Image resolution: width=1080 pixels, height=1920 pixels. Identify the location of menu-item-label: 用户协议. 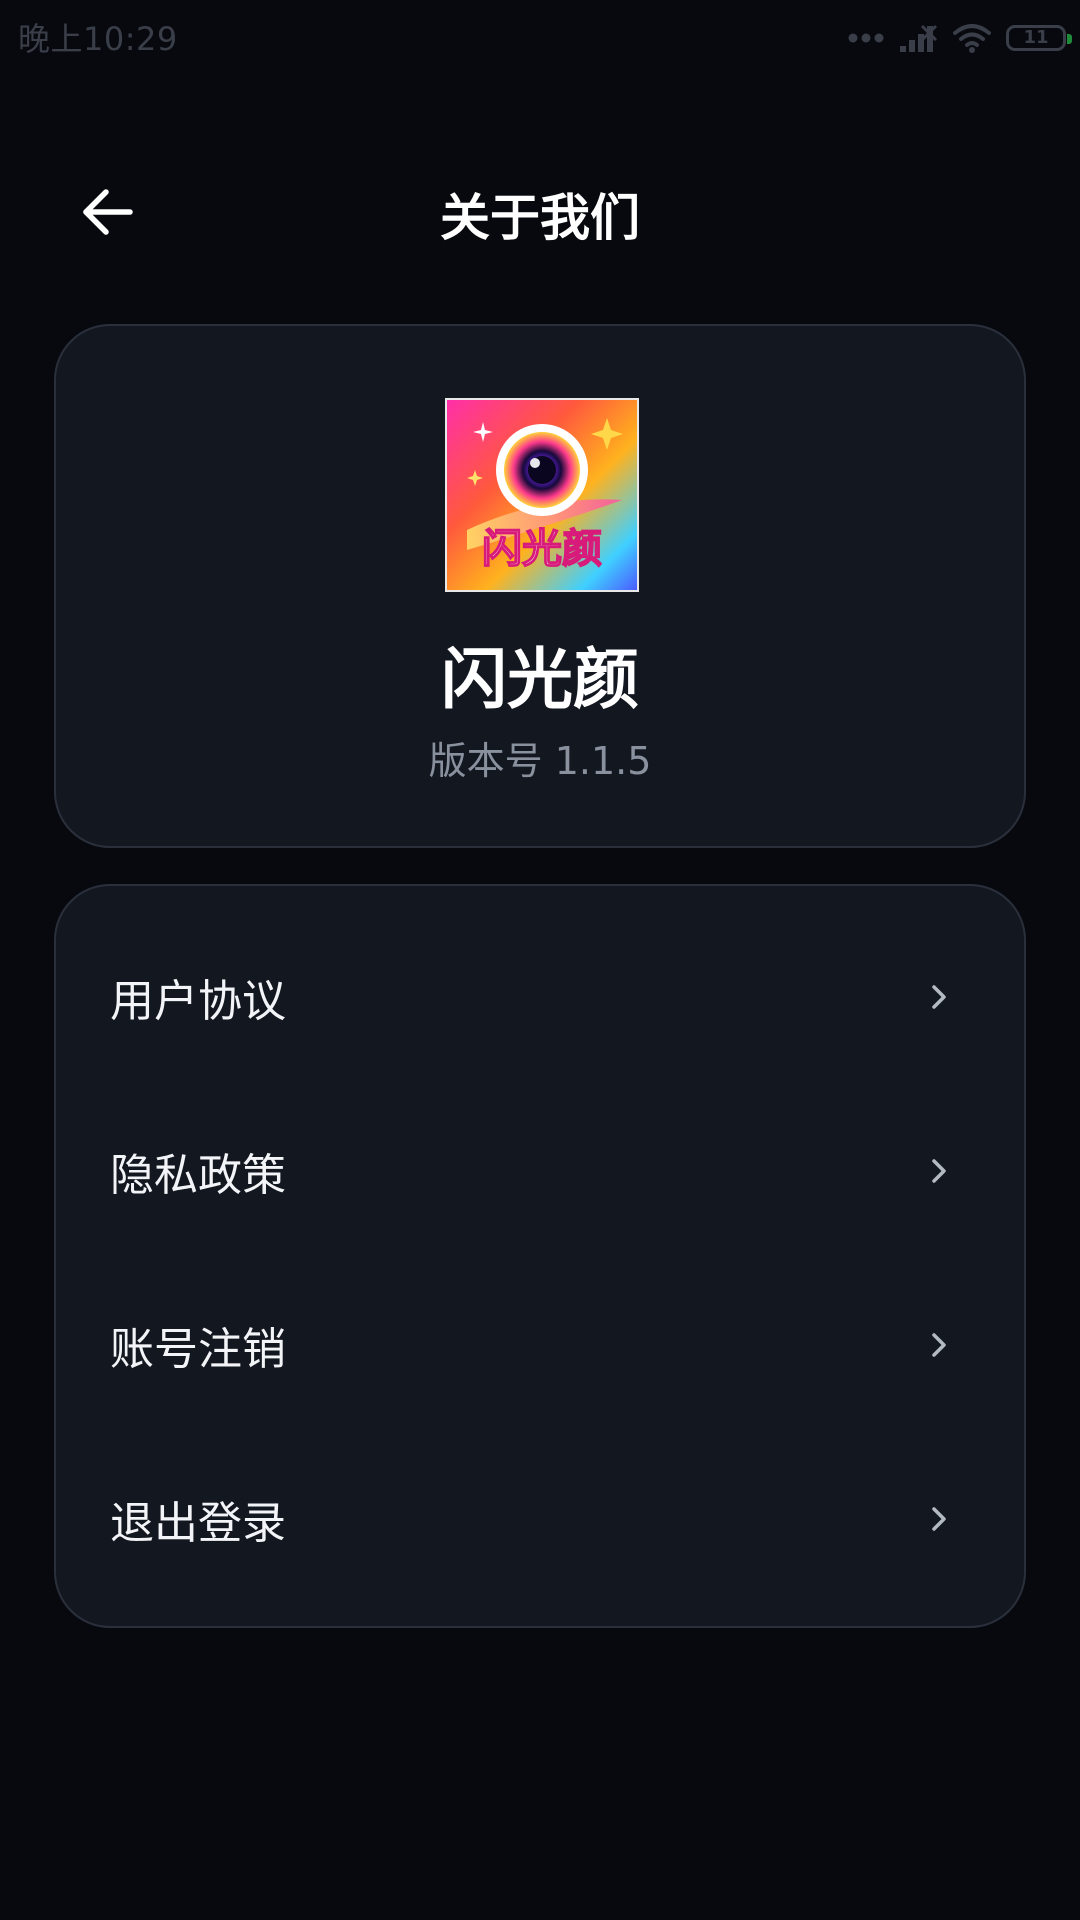
(198, 1001).